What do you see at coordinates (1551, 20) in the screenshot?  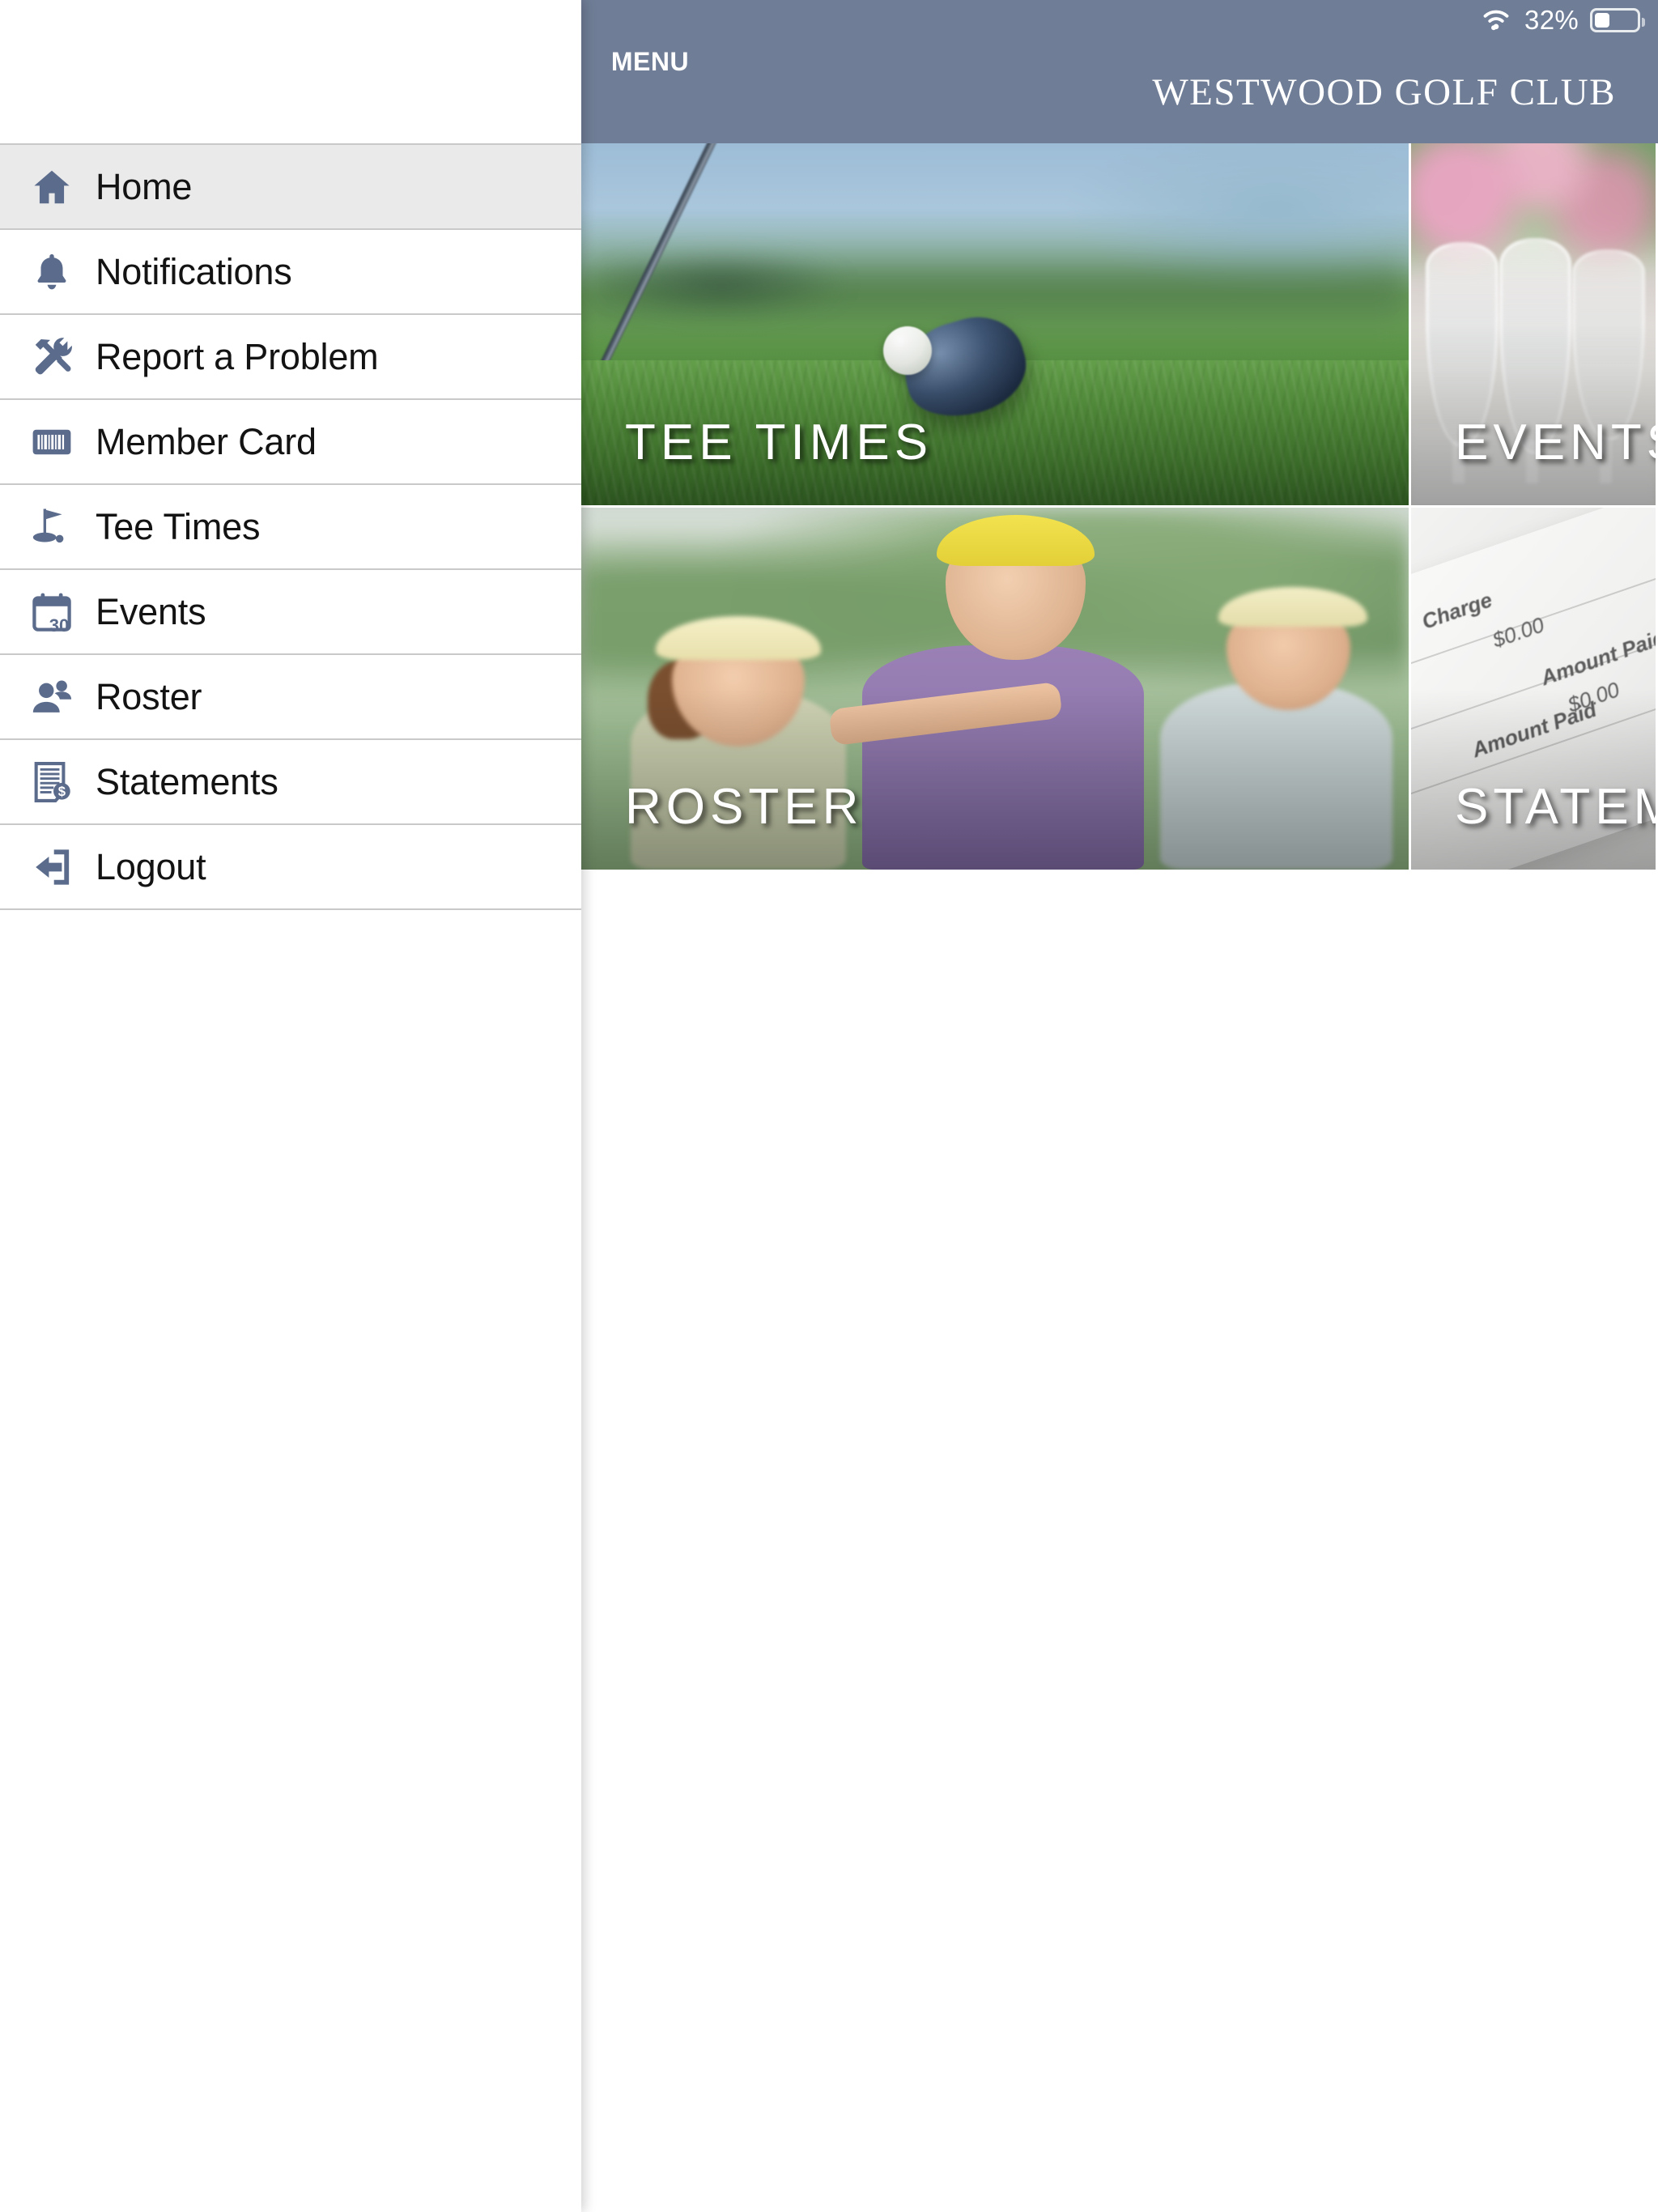 I see `battery-percent-label: 32%` at bounding box center [1551, 20].